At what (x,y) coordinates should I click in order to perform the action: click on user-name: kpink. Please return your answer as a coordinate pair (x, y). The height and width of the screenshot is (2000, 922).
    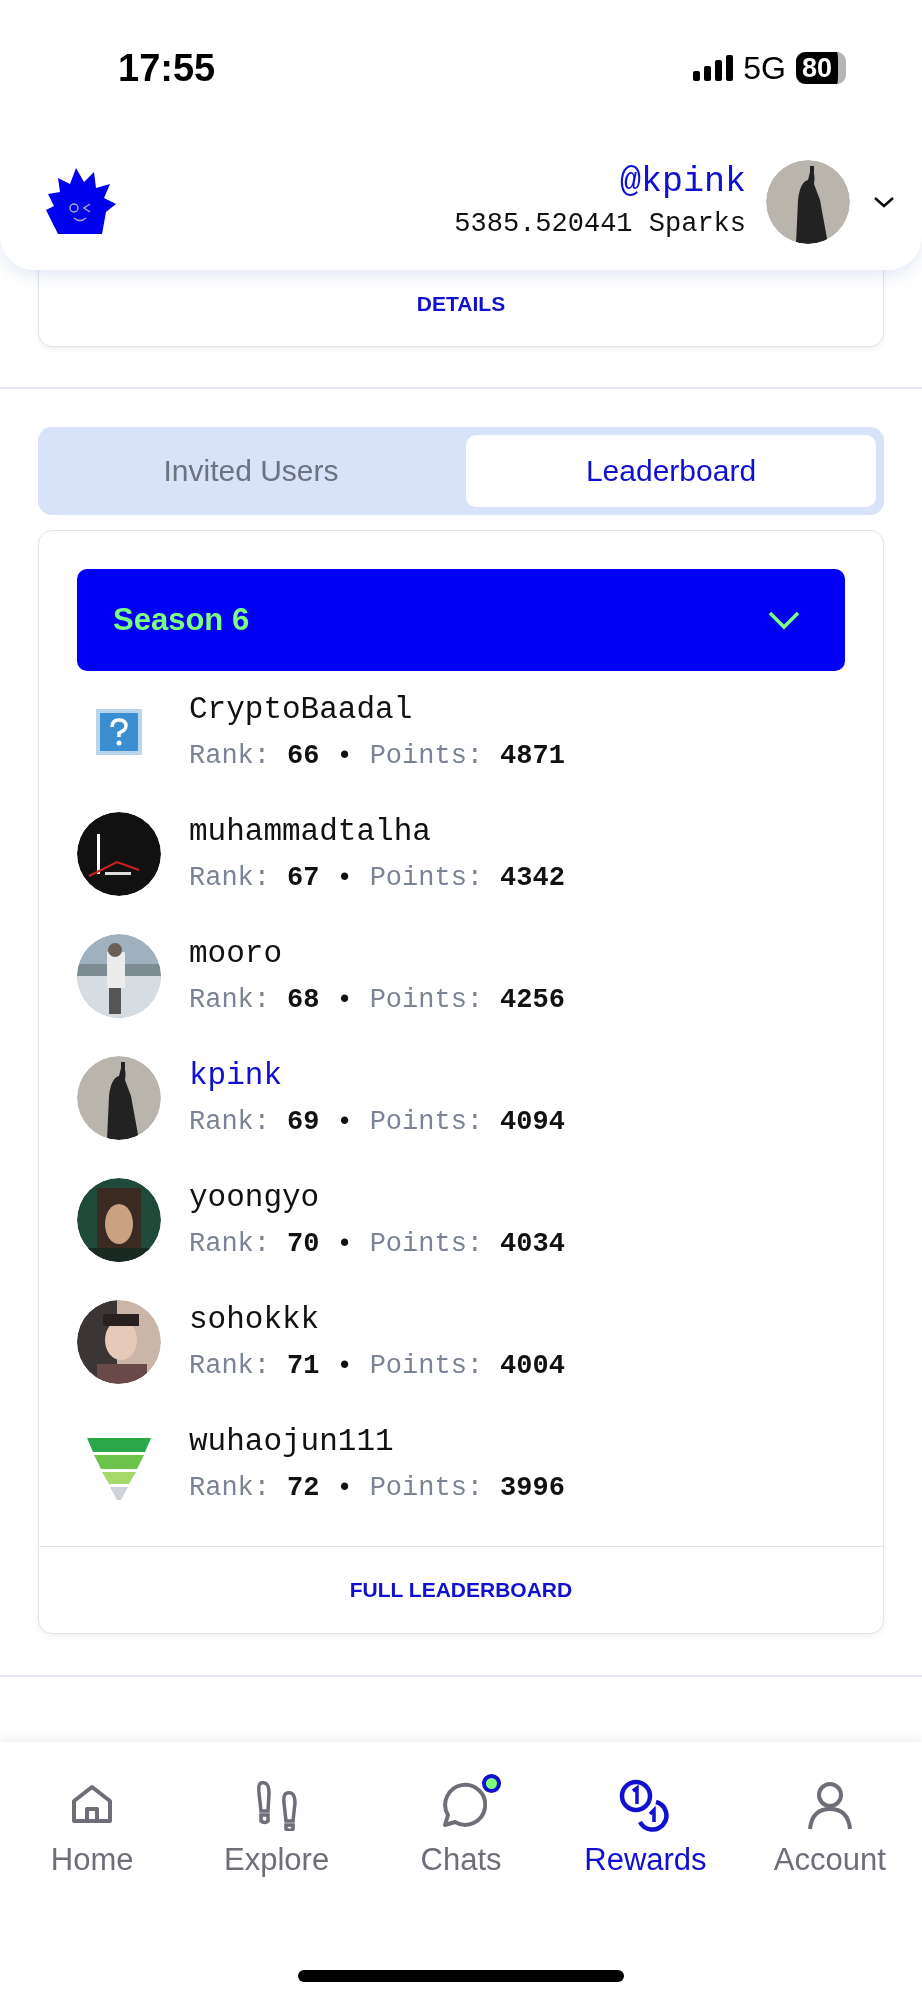
    Looking at the image, I should click on (377, 1076).